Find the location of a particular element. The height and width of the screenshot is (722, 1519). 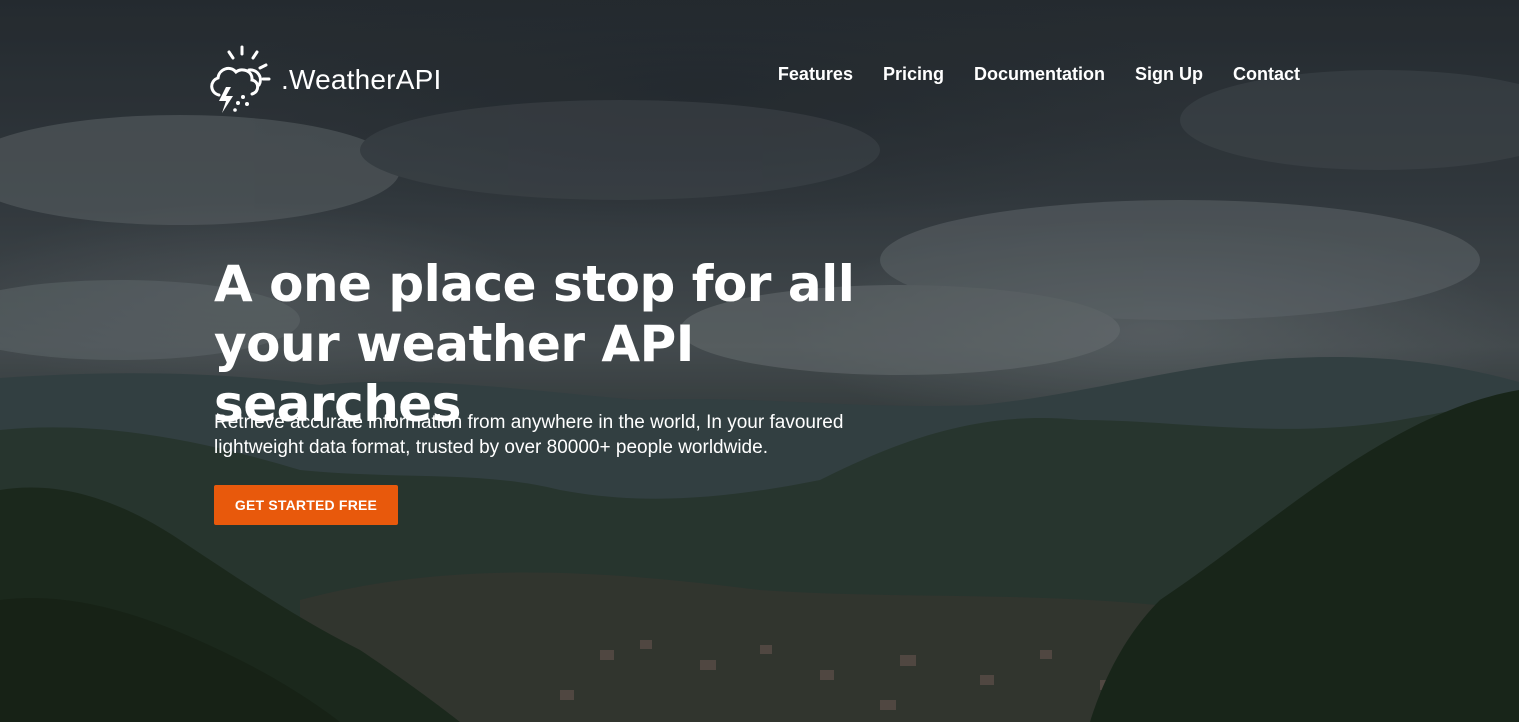

nav-link-sign-up: Sign Up is located at coordinates (1169, 74).